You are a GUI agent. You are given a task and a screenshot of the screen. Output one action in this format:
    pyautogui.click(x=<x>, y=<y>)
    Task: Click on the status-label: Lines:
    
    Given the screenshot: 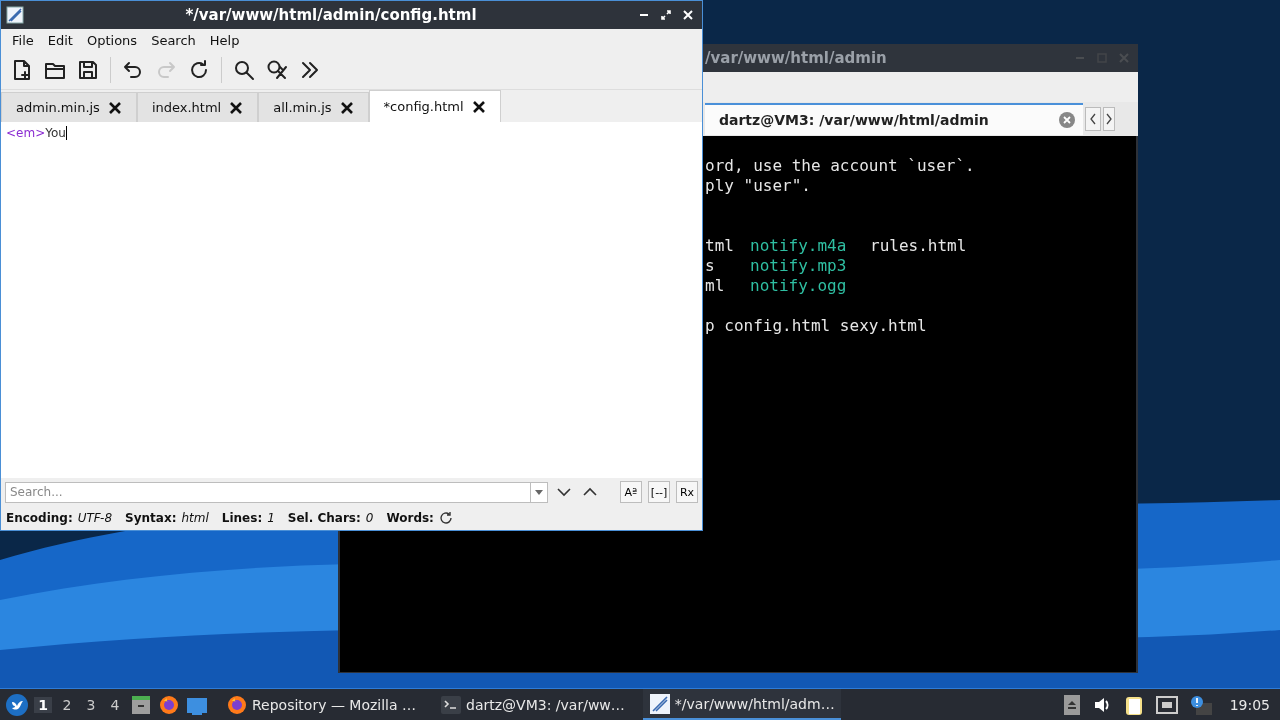 What is the action you would take?
    pyautogui.click(x=242, y=518)
    